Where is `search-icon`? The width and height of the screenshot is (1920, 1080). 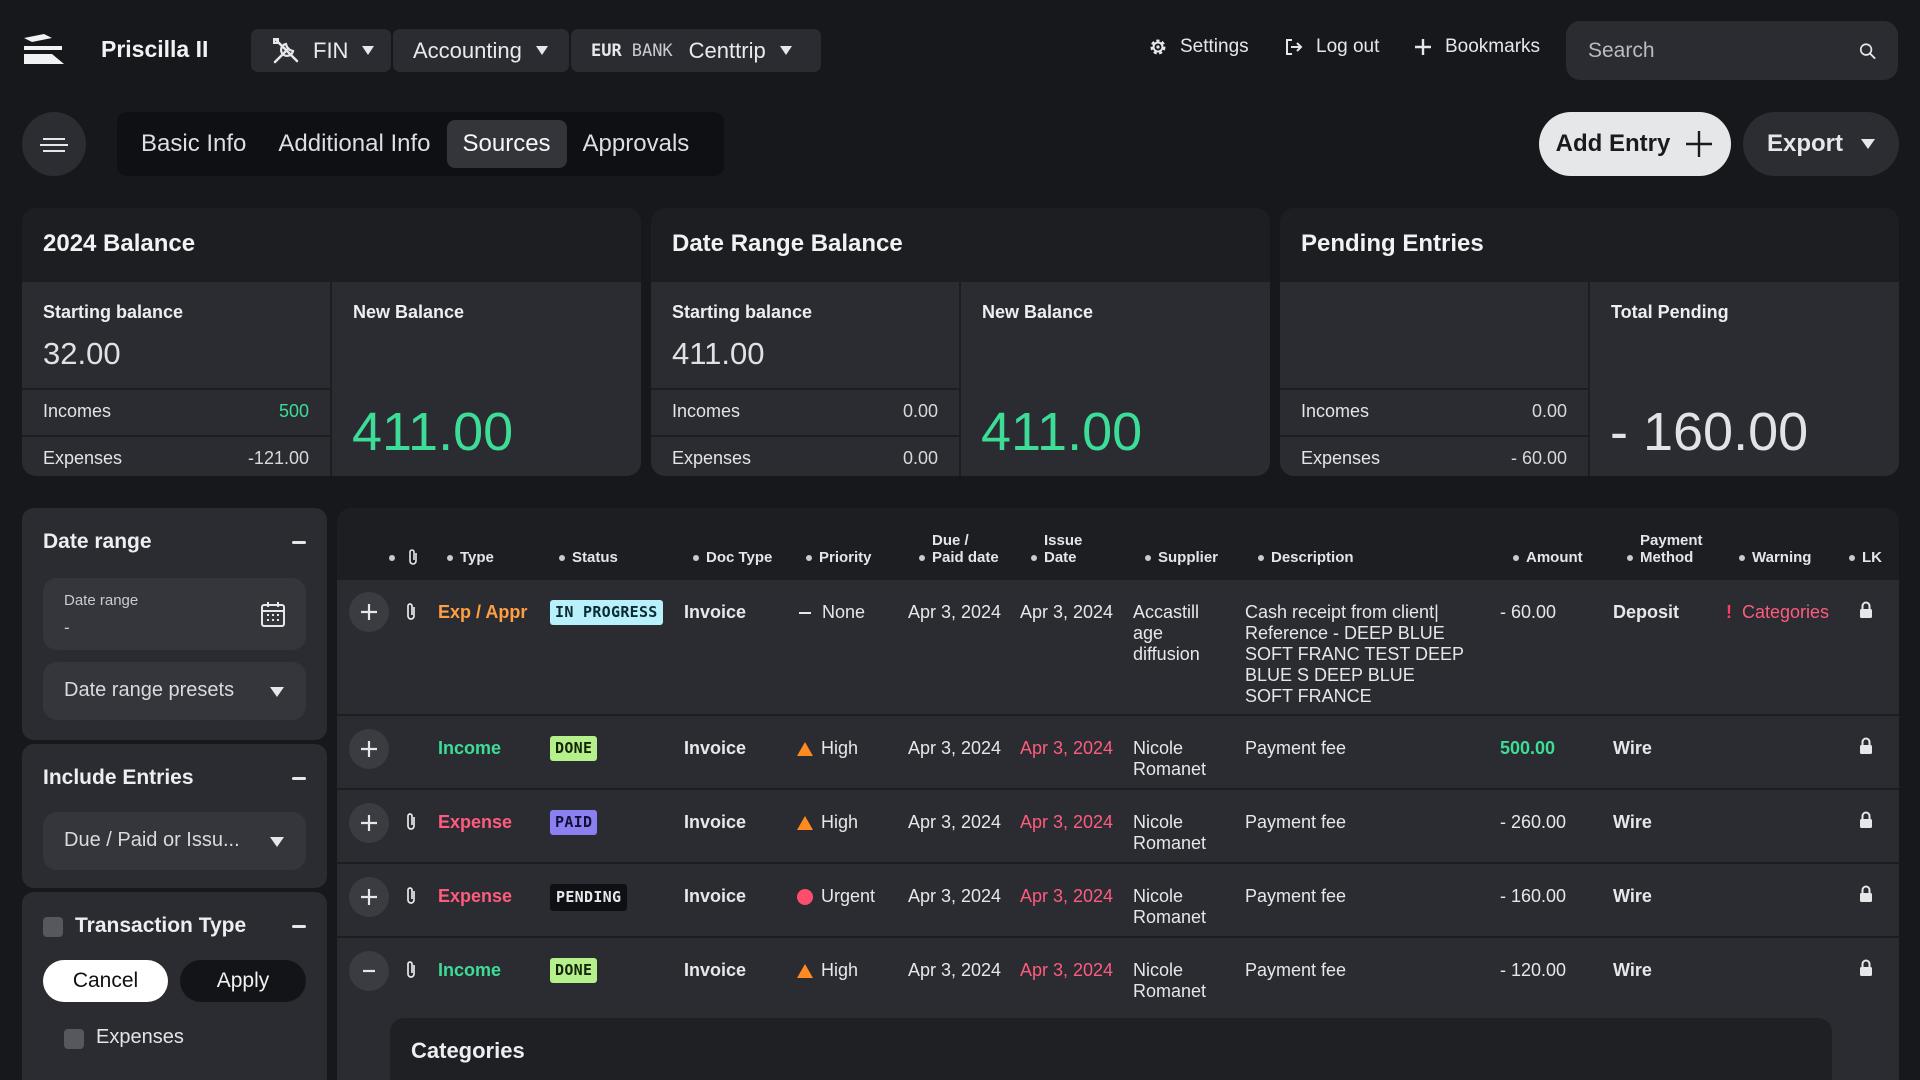
search-icon is located at coordinates (1867, 51).